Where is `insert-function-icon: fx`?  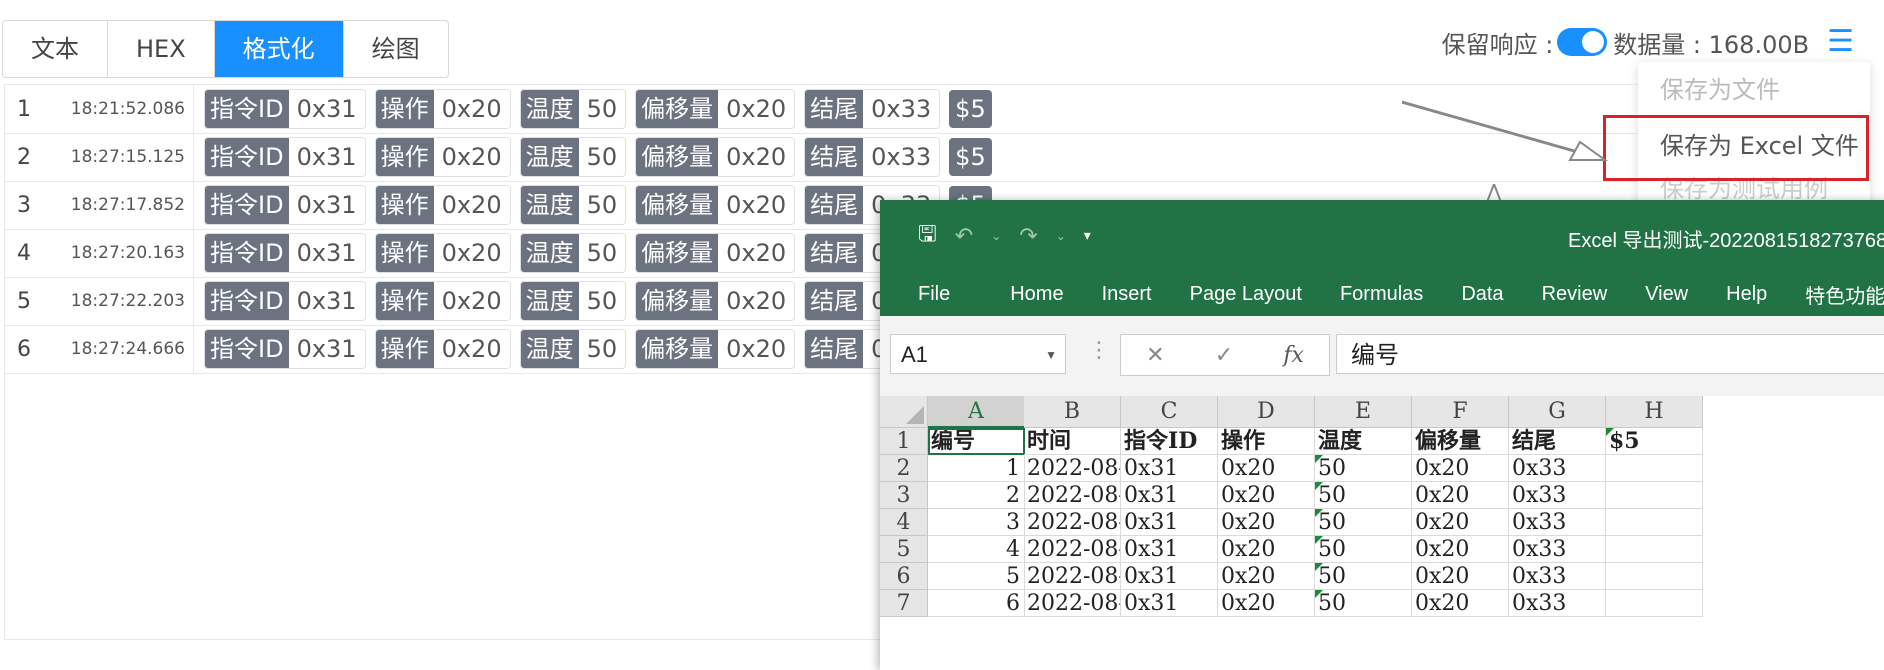
insert-function-icon: fx is located at coordinates (1293, 355).